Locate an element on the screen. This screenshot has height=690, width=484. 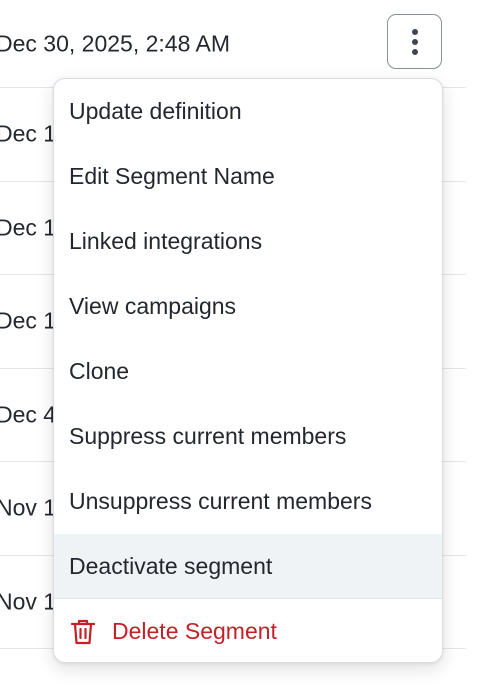
menu-item-suppress-members: Suppress current members is located at coordinates (248, 436).